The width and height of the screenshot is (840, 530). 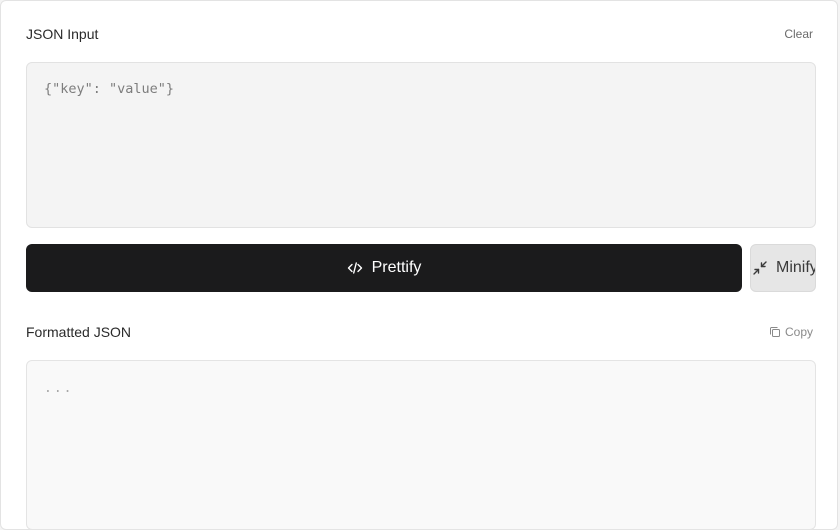 What do you see at coordinates (62, 34) in the screenshot?
I see `input-section-label: JSON Input` at bounding box center [62, 34].